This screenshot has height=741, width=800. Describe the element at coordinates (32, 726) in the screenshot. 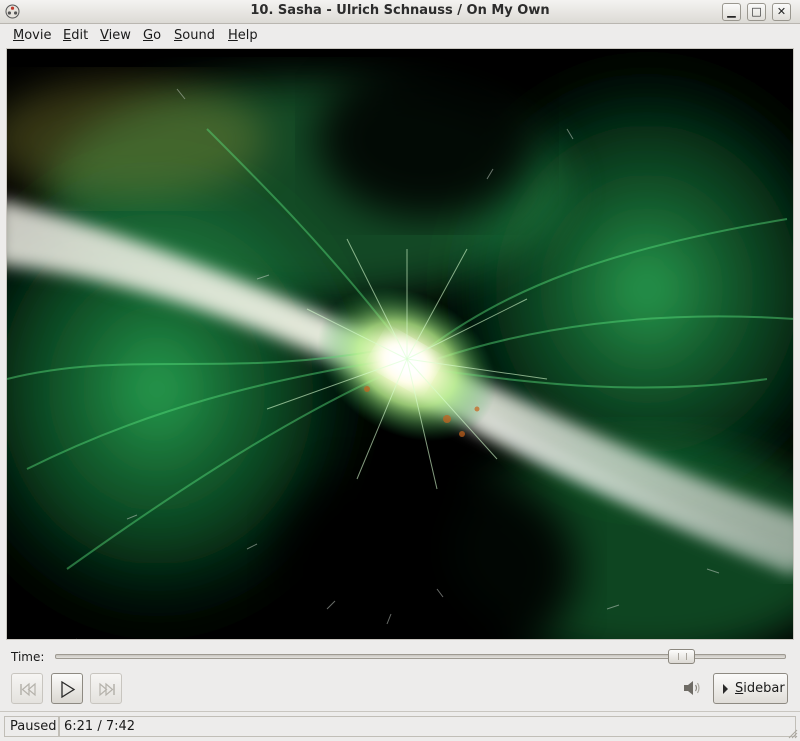

I see `playback-state: Paused` at that location.